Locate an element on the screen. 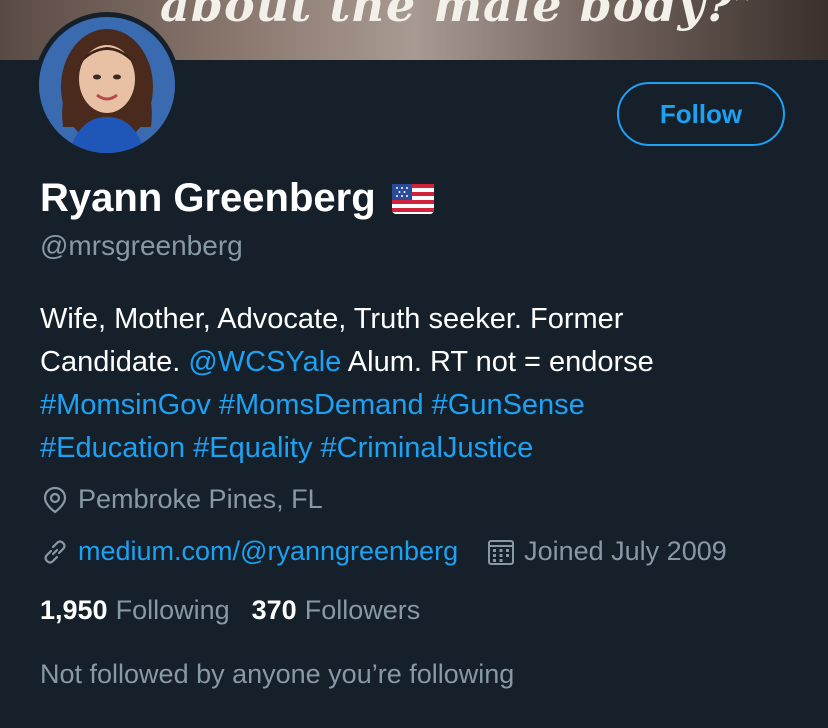  hashtag-links: #Education #Equality #CriminalJustice is located at coordinates (400, 448).